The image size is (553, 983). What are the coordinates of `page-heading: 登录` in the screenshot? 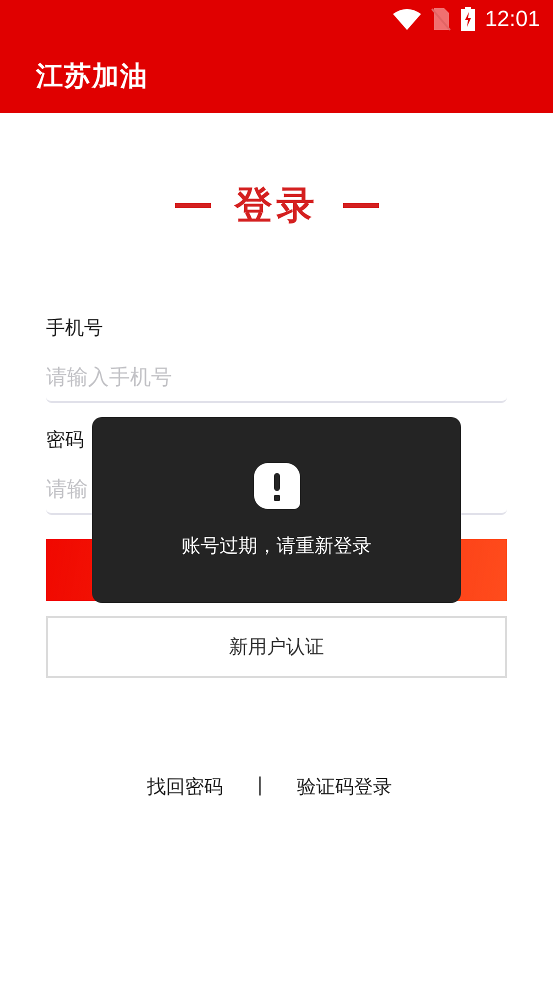 It's located at (276, 205).